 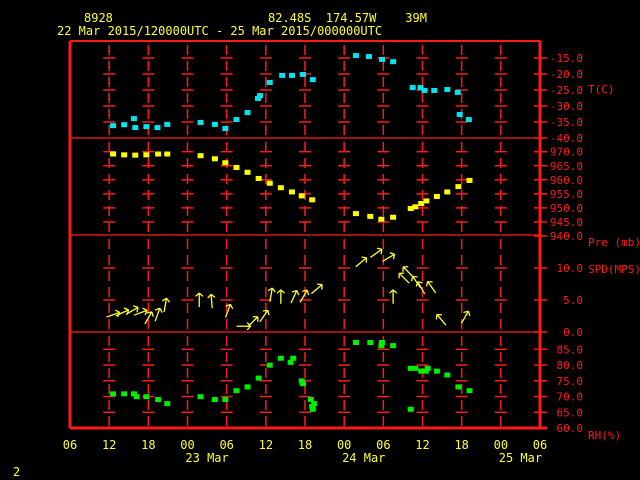 What do you see at coordinates (566, 222) in the screenshot?
I see `y-tick-label: 945.0` at bounding box center [566, 222].